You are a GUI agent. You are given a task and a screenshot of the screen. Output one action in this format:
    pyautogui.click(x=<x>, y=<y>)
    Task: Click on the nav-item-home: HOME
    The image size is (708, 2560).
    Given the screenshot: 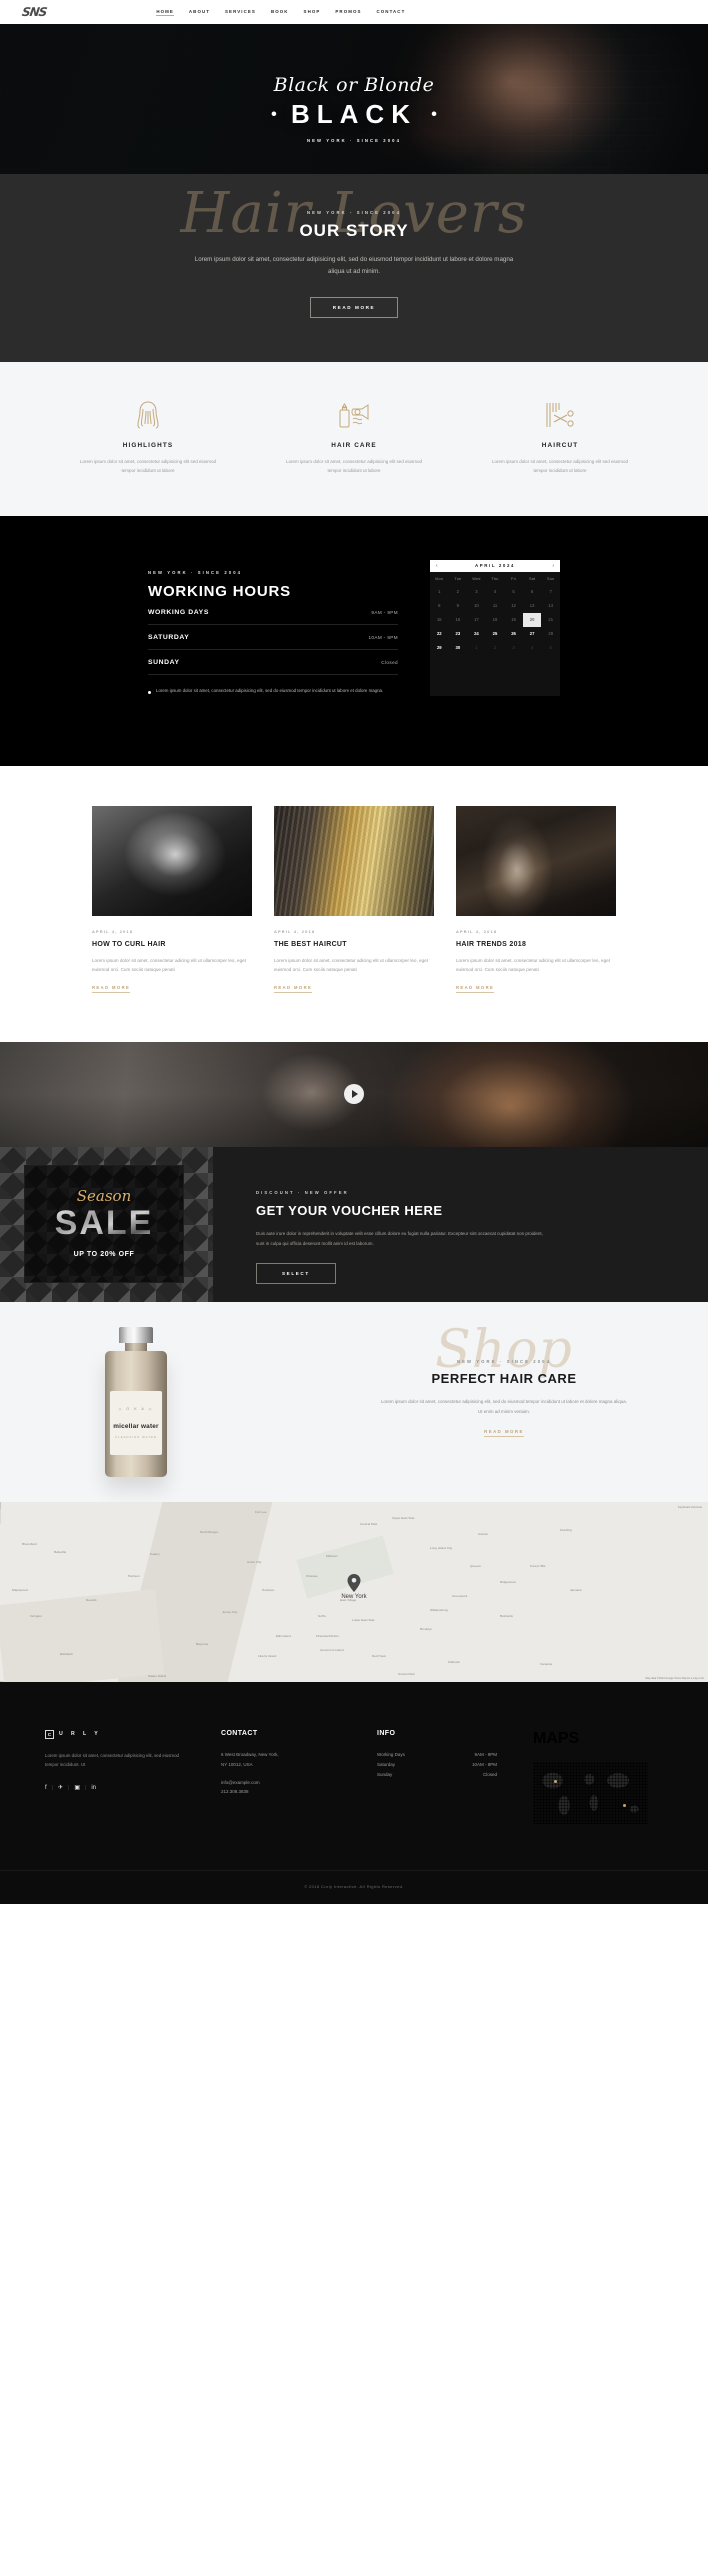 What is the action you would take?
    pyautogui.click(x=165, y=12)
    